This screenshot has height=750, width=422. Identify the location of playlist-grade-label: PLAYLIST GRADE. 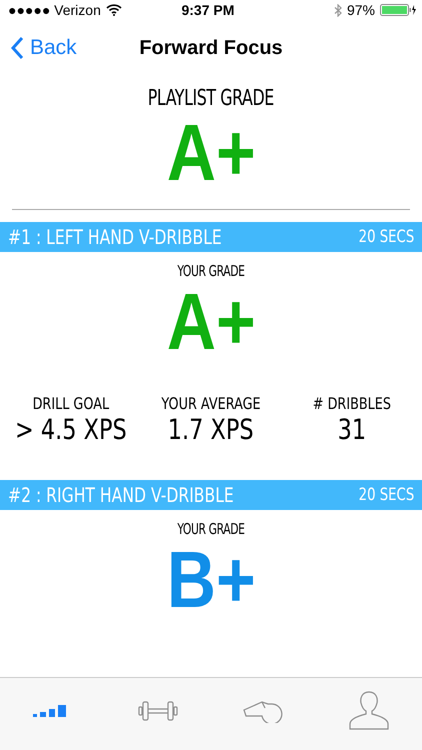
(211, 98).